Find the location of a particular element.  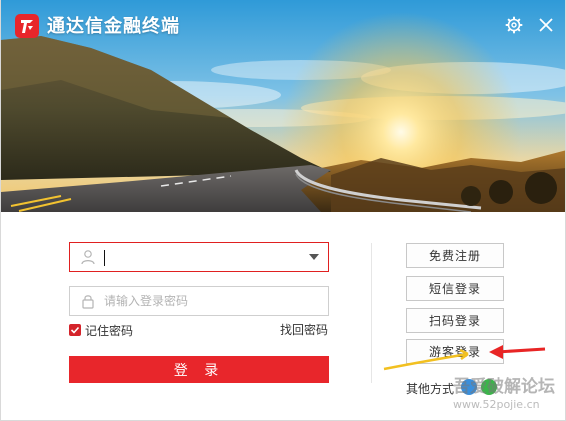

title-bar: 通达信金融终端 is located at coordinates (283, 26).